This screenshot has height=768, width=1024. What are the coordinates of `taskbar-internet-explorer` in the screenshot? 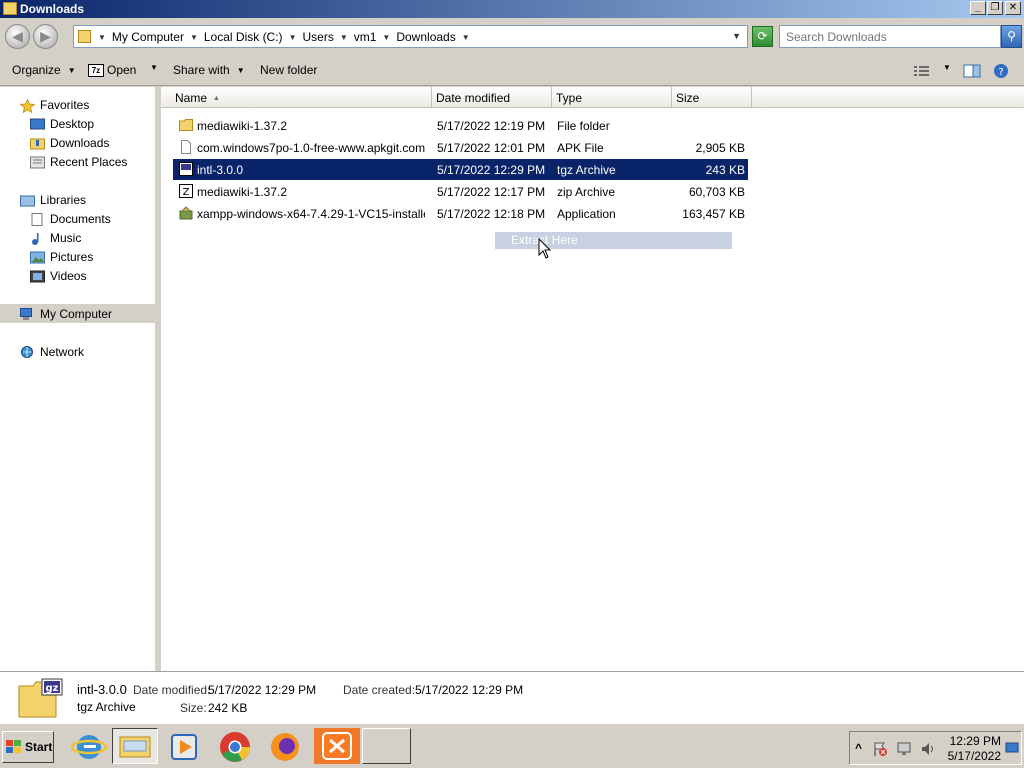 It's located at (89, 746).